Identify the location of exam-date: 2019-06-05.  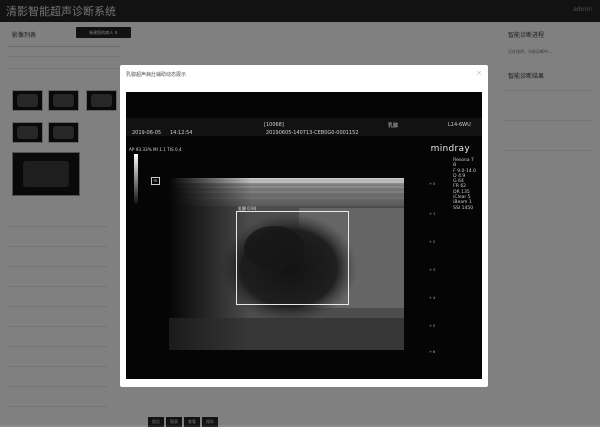
(147, 133).